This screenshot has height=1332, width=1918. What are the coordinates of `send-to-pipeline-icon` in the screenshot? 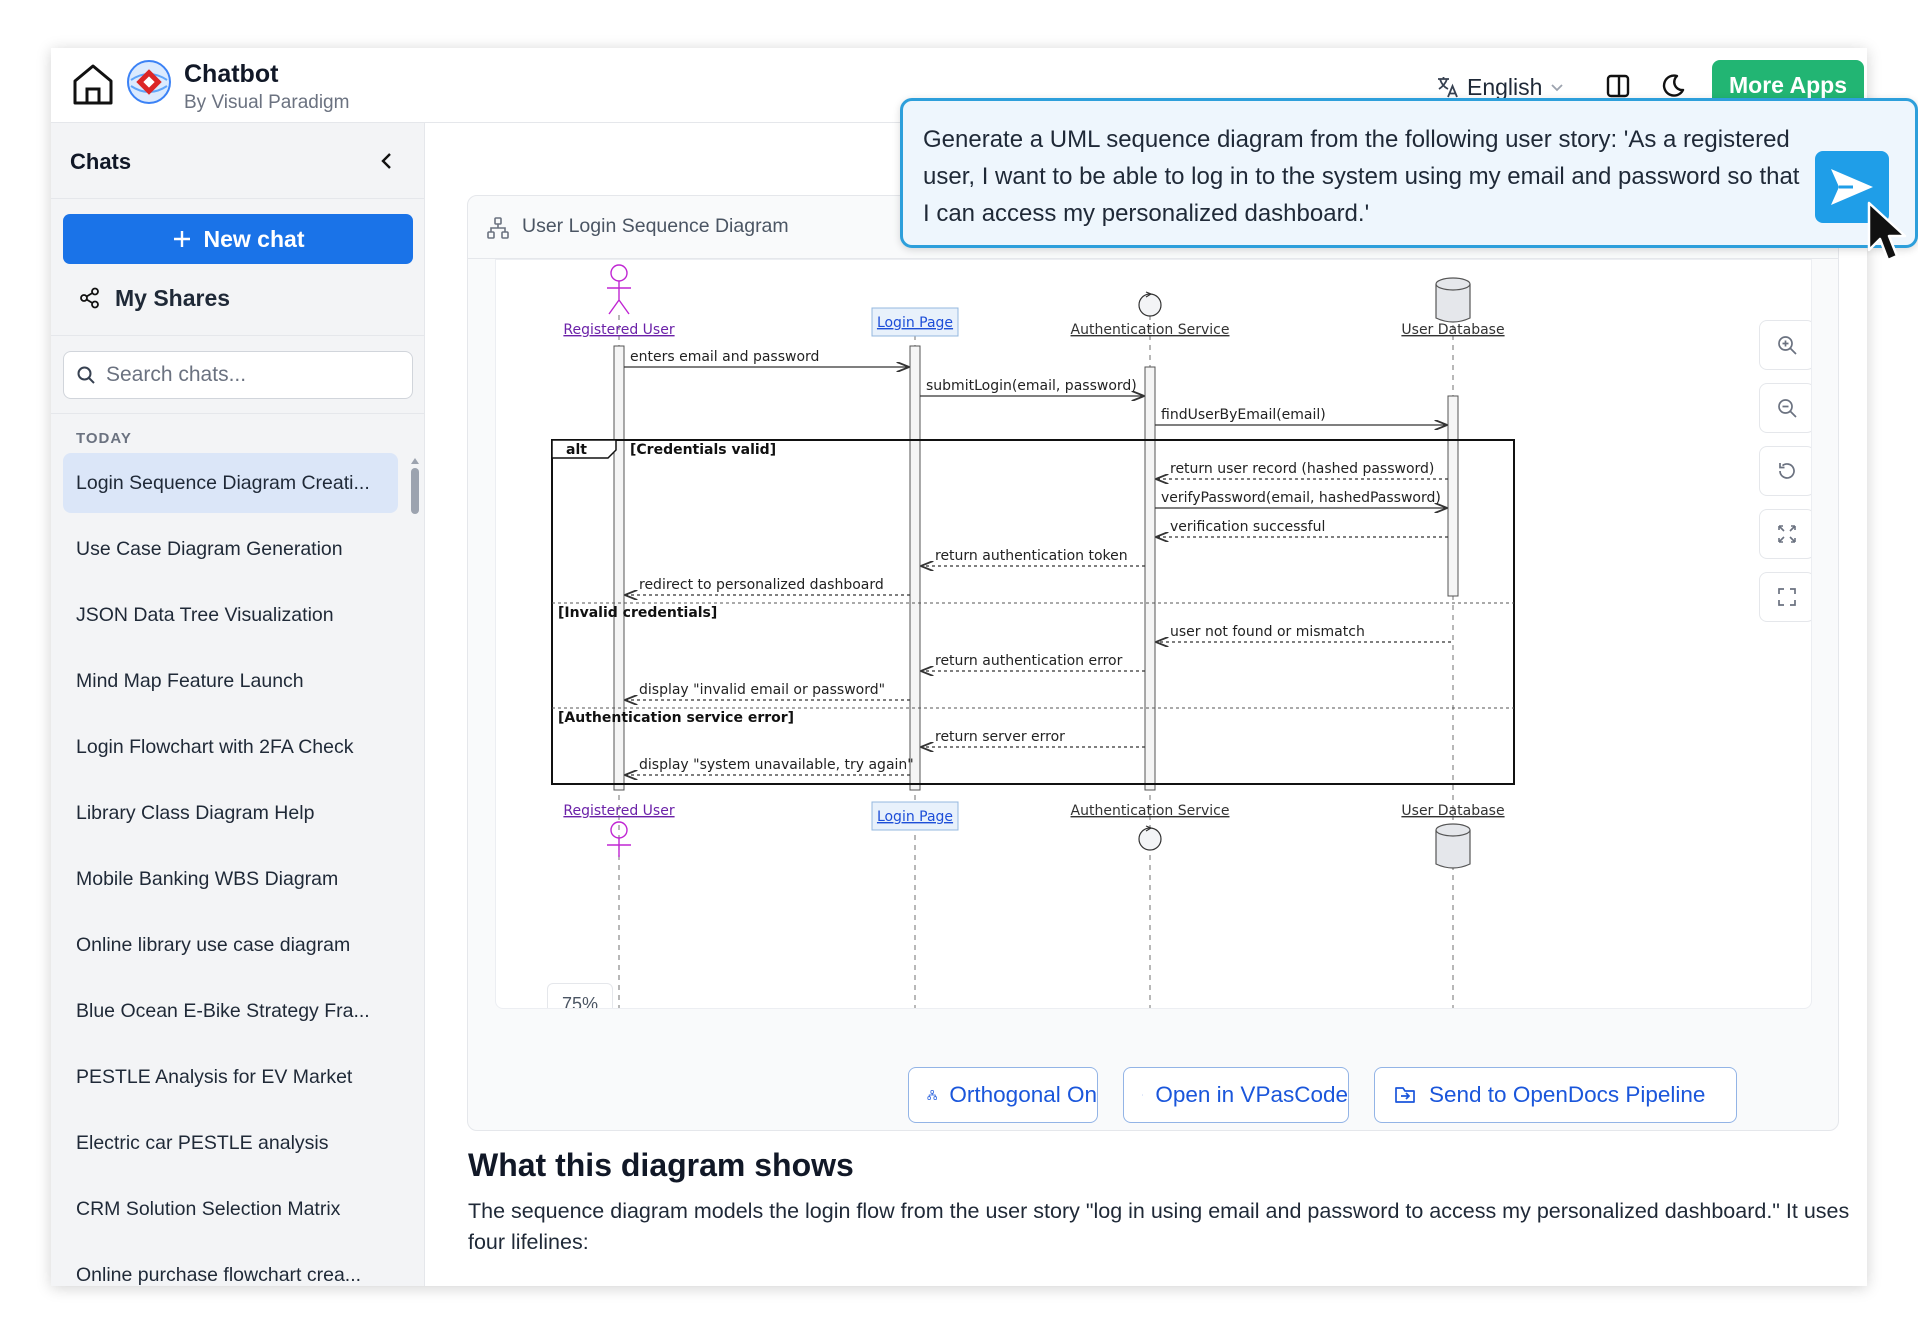 It's located at (1405, 1095).